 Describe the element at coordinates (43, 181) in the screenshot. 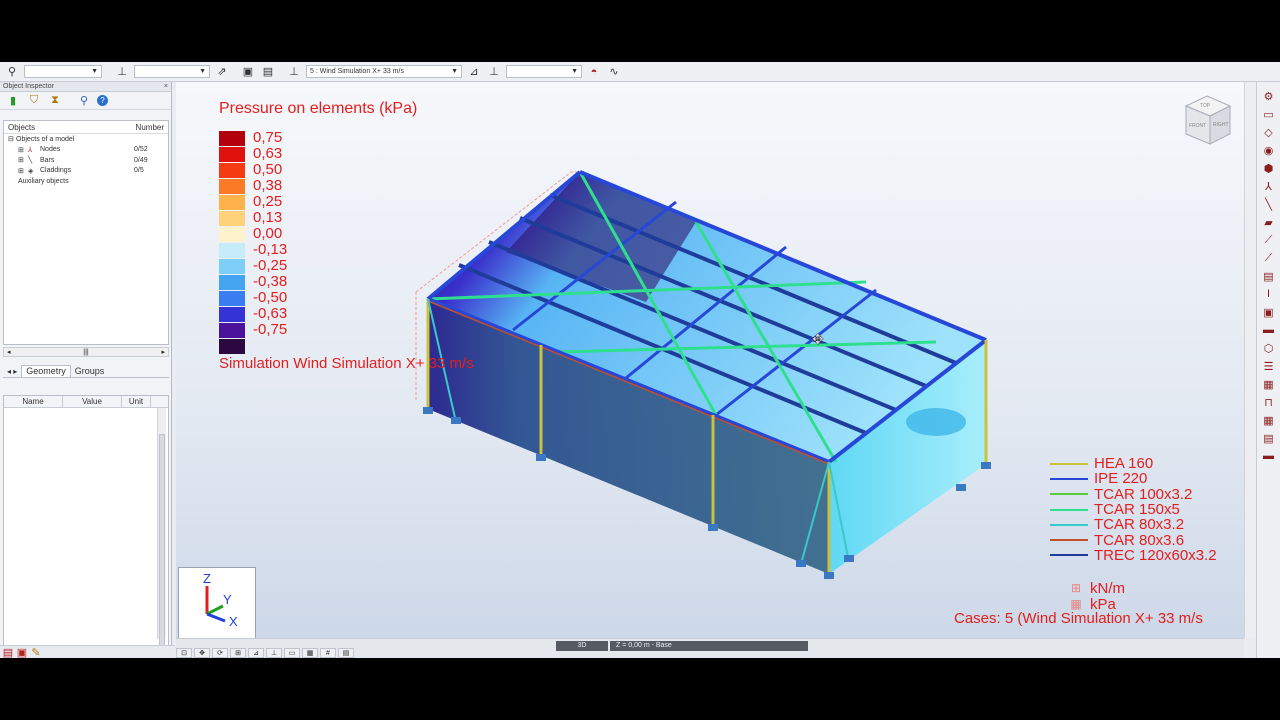

I see `tree-item-label: Auxiliary objects` at that location.